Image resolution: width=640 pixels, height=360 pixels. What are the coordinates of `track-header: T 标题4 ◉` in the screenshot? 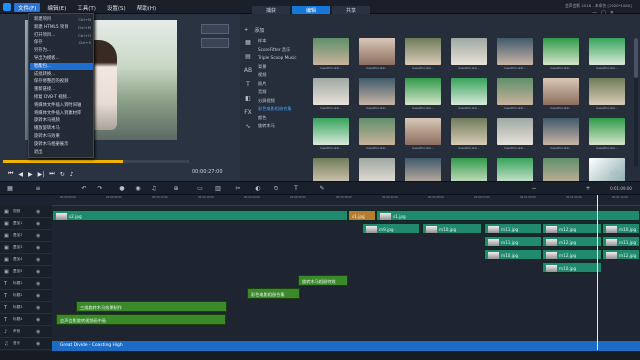 It's located at (26, 320).